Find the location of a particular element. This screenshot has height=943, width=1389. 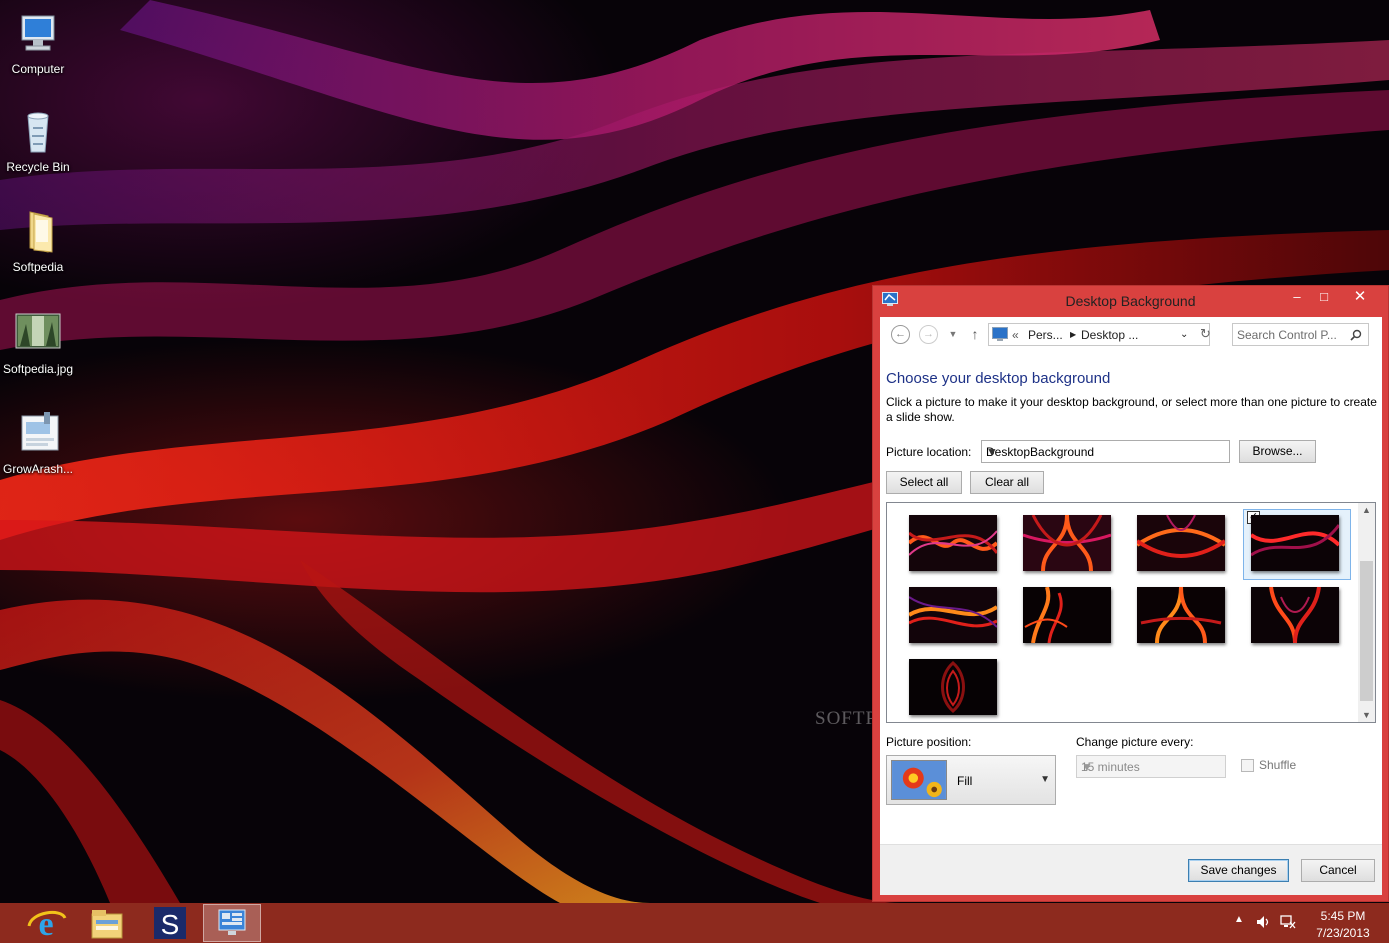

scrollbar-thumb is located at coordinates (1366, 631).